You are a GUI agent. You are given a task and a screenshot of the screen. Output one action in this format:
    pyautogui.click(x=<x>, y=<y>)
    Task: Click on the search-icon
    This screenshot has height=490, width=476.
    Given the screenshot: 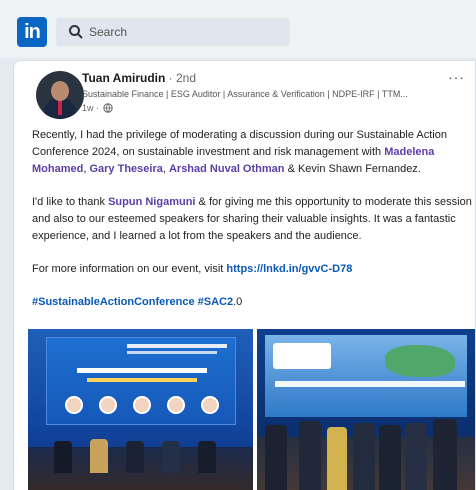 What is the action you would take?
    pyautogui.click(x=76, y=32)
    